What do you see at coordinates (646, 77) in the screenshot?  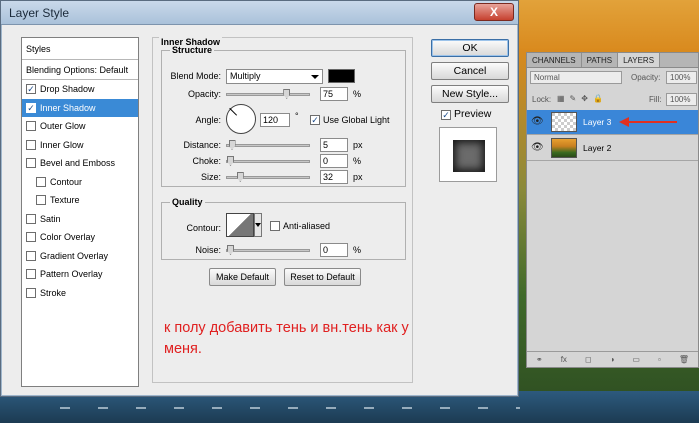 I see `opacity-label: Opacity:` at bounding box center [646, 77].